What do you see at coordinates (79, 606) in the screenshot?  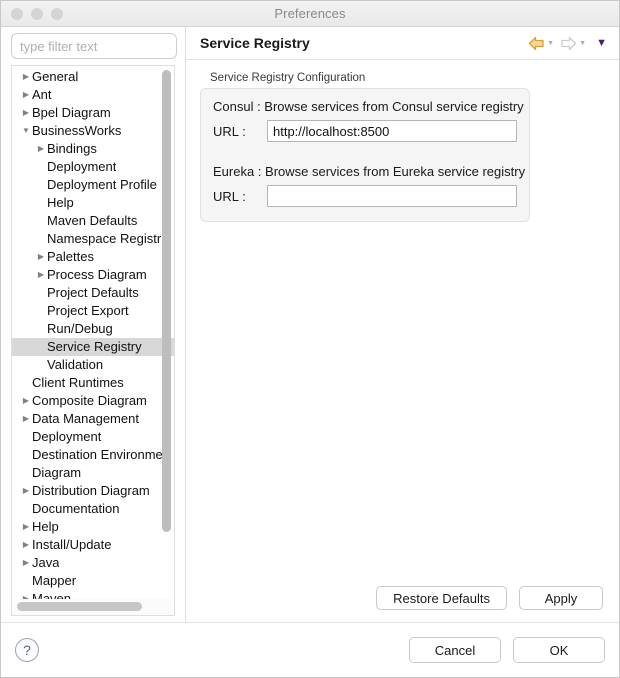 I see `tree-horizontal-scrollbar-thumb` at bounding box center [79, 606].